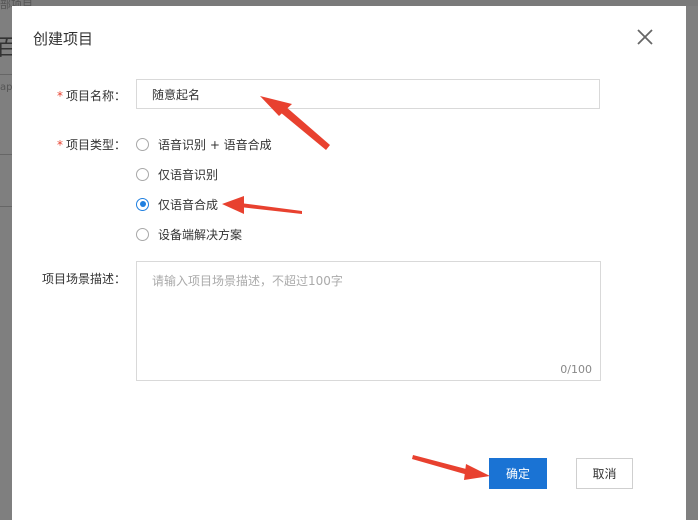 The image size is (698, 520). I want to click on dialog-title: 创建项目, so click(63, 39).